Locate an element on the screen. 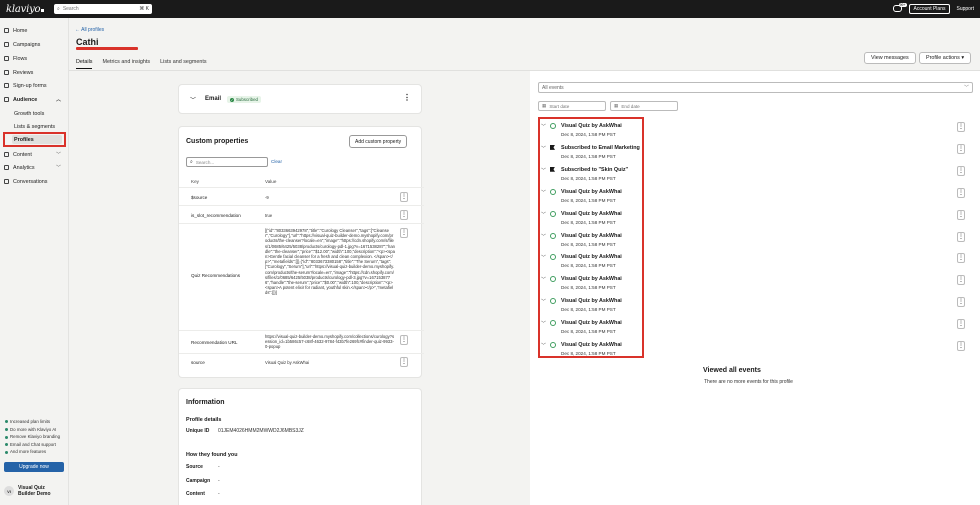  sidebar-item-signup-forms: Sign-up forms is located at coordinates (25, 85).